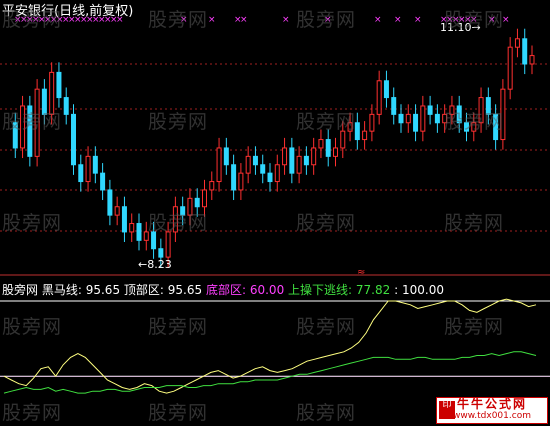  Describe the element at coordinates (20, 290) in the screenshot. I see `legend-name: 股旁网` at that location.